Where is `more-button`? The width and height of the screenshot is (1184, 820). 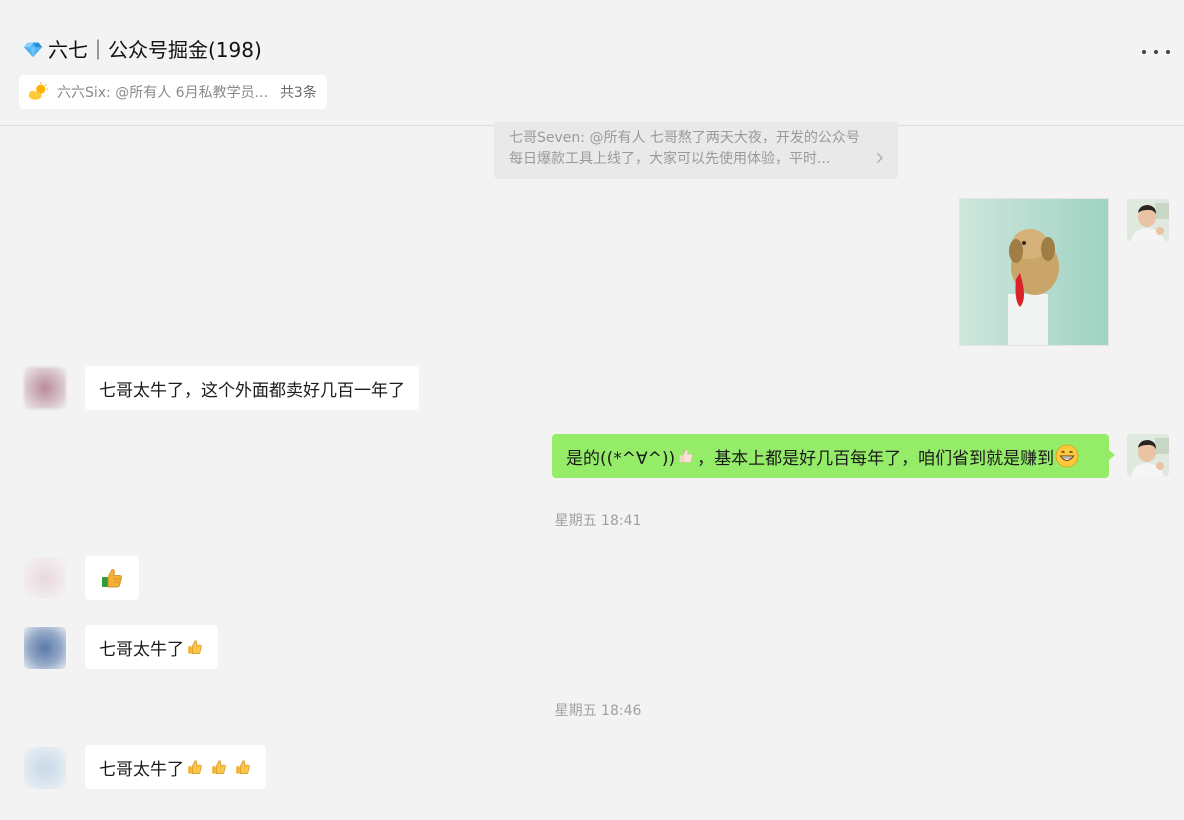 more-button is located at coordinates (1156, 52).